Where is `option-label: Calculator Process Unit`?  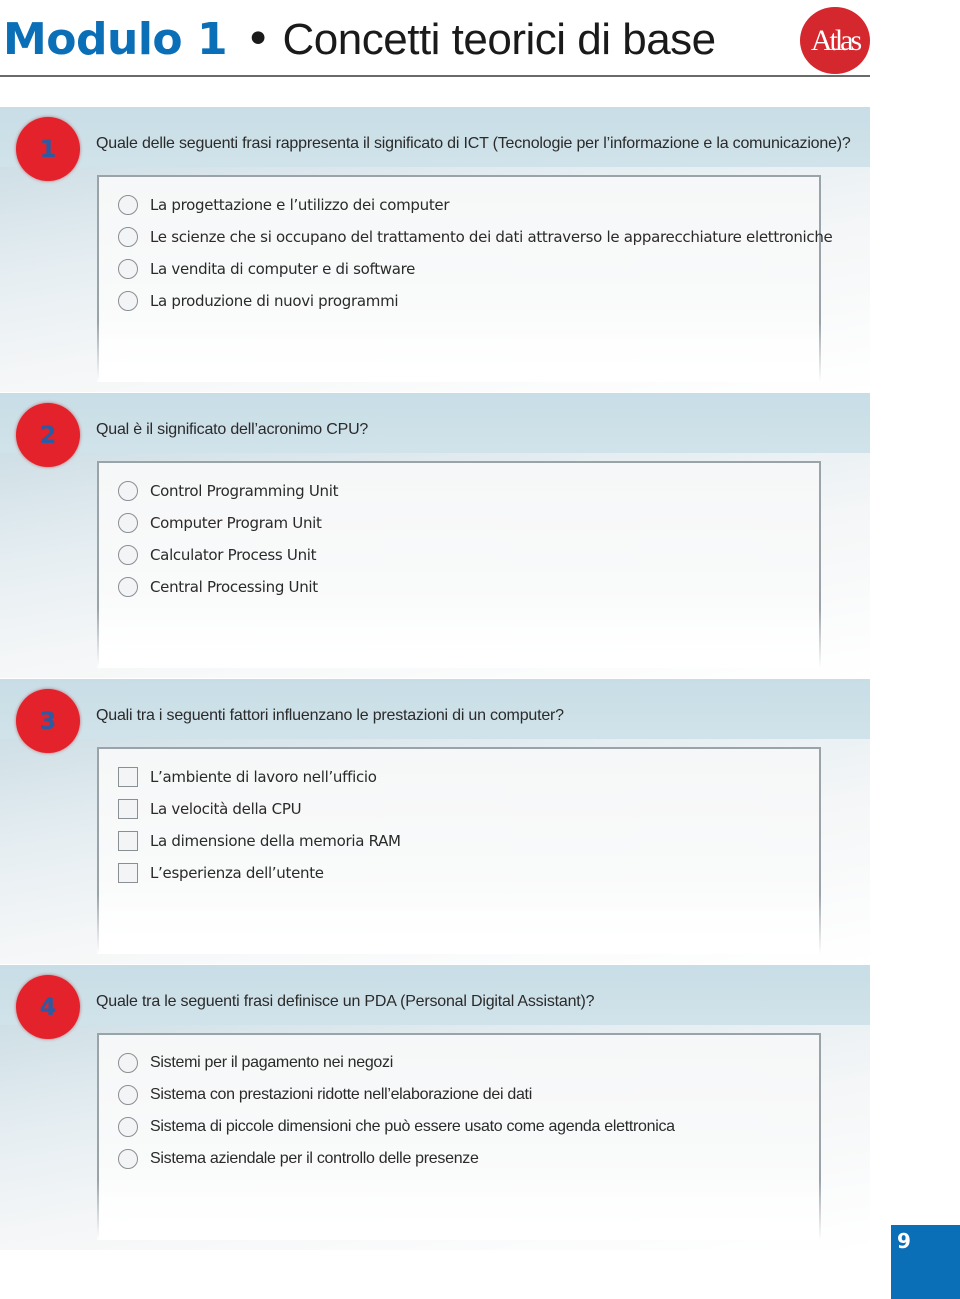
option-label: Calculator Process Unit is located at coordinates (233, 555).